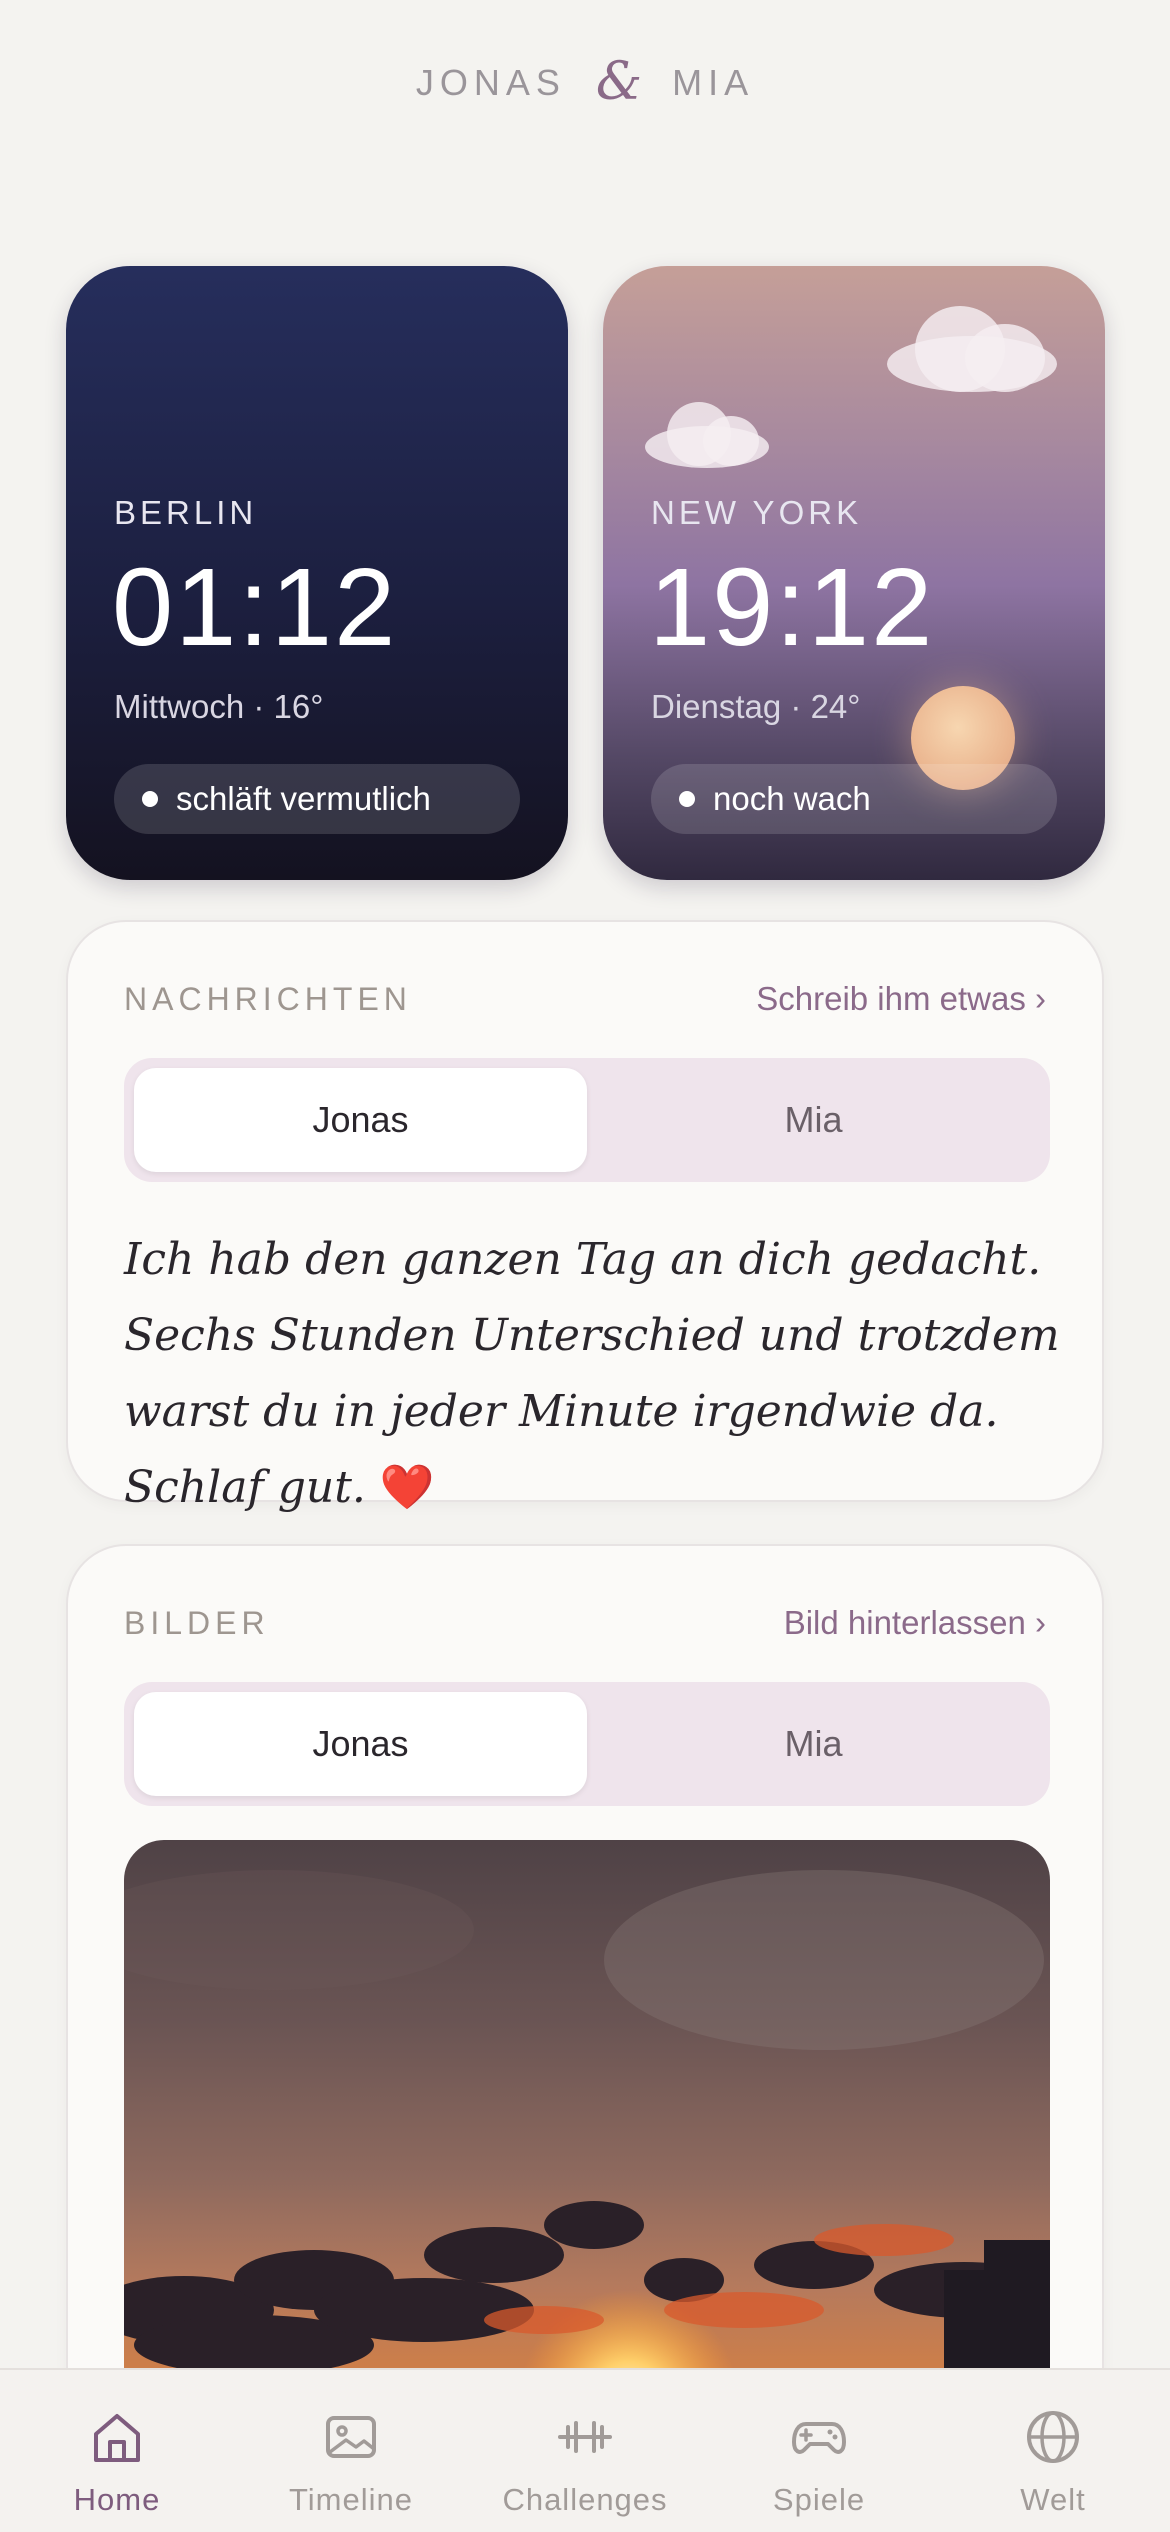  I want to click on pictures-header: BILDER Bild hinterlassen ›, so click(585, 1623).